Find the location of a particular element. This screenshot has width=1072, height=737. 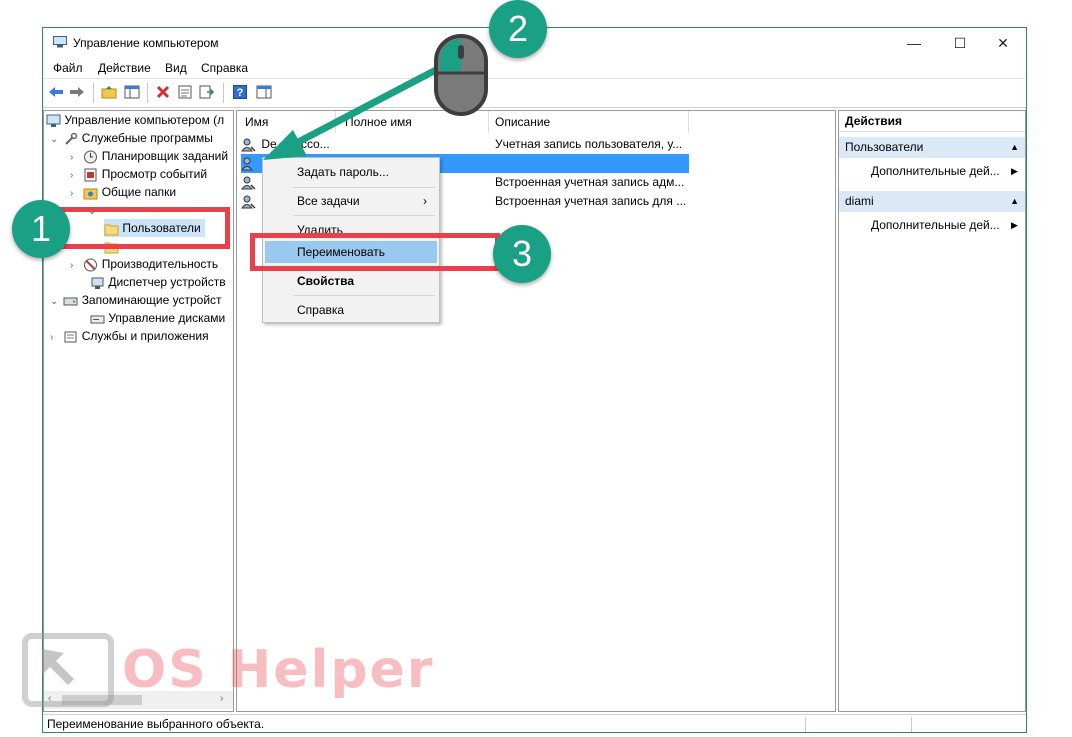

tree-item-label: Просмотр событий is located at coordinates (154, 174).